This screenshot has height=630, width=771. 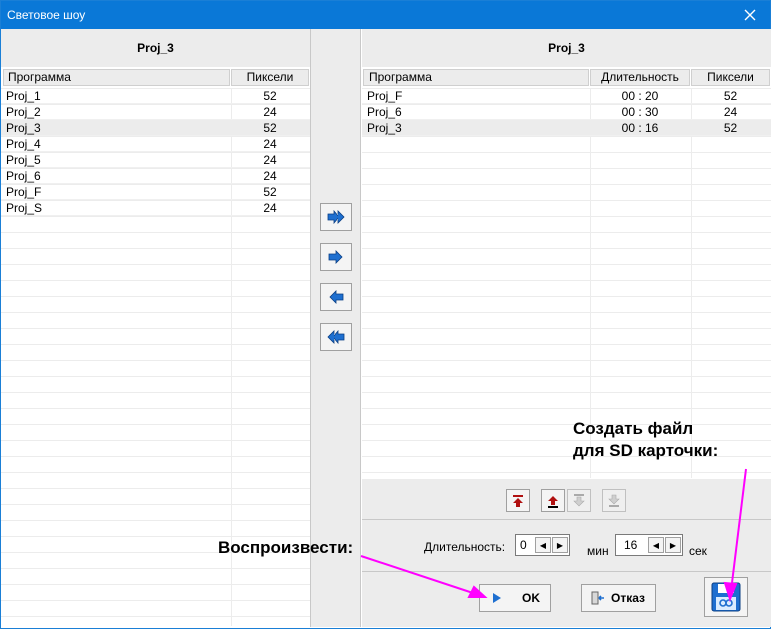 I want to click on cancel-label: Отказ, so click(x=628, y=598).